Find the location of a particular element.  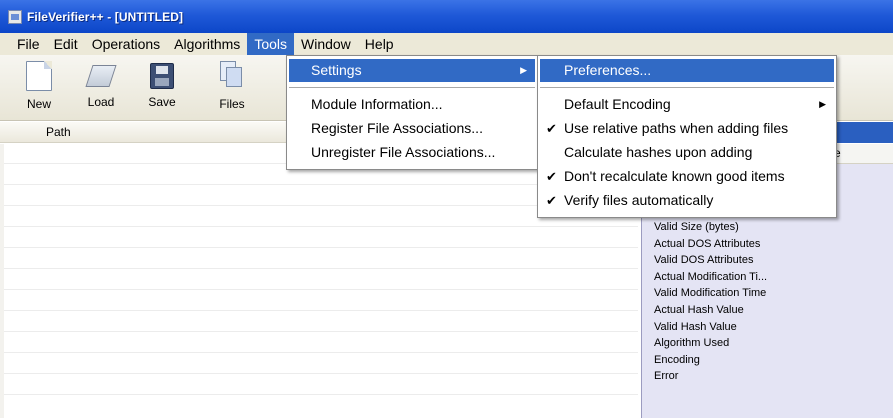

save-button-label: Save is located at coordinates (162, 102).